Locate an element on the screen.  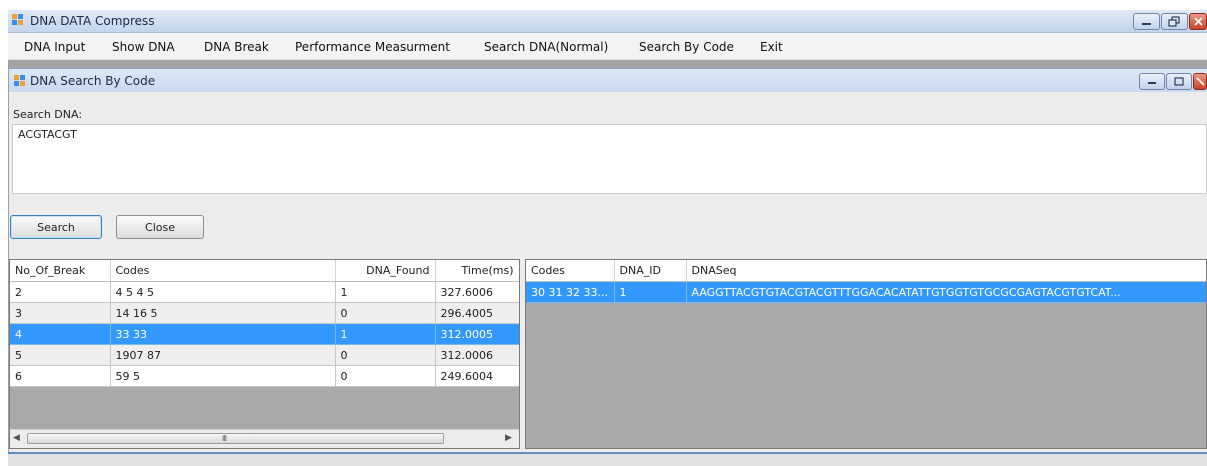
close-button: Close is located at coordinates (160, 227).